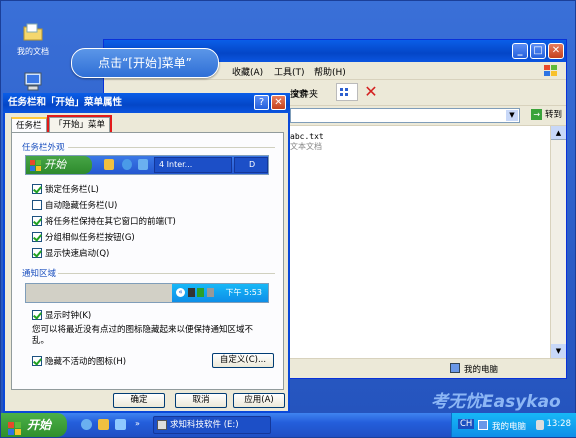 The height and width of the screenshot is (438, 576). What do you see at coordinates (243, 292) in the screenshot?
I see `preview-time: 下午 5:53` at bounding box center [243, 292].